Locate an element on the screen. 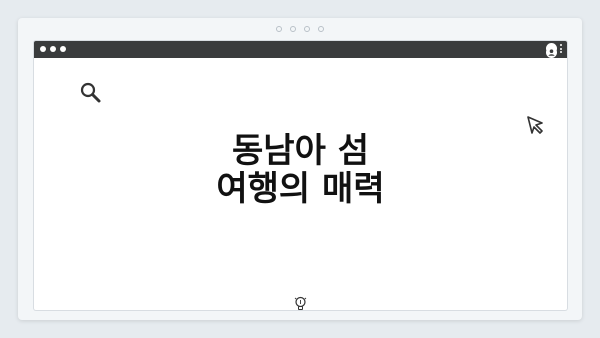  lightbulb-icon is located at coordinates (300, 303).